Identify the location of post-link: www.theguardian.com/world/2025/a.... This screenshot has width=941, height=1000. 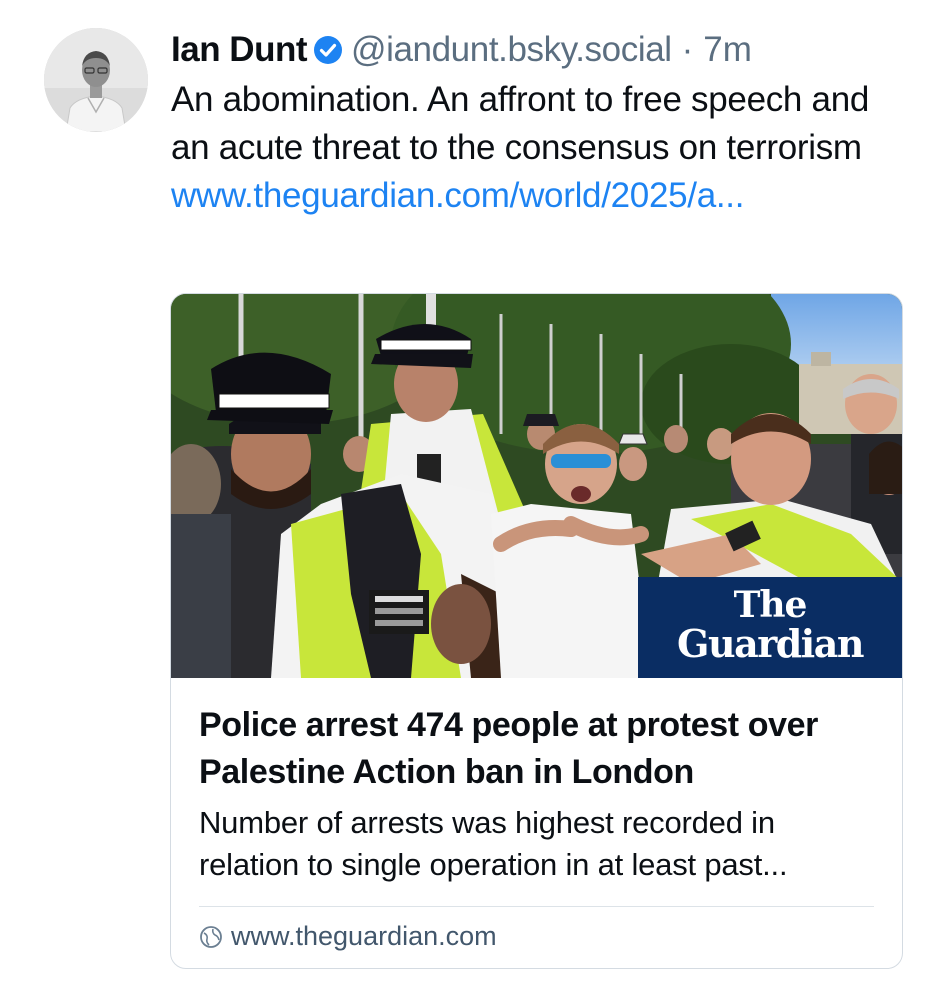
(538, 196).